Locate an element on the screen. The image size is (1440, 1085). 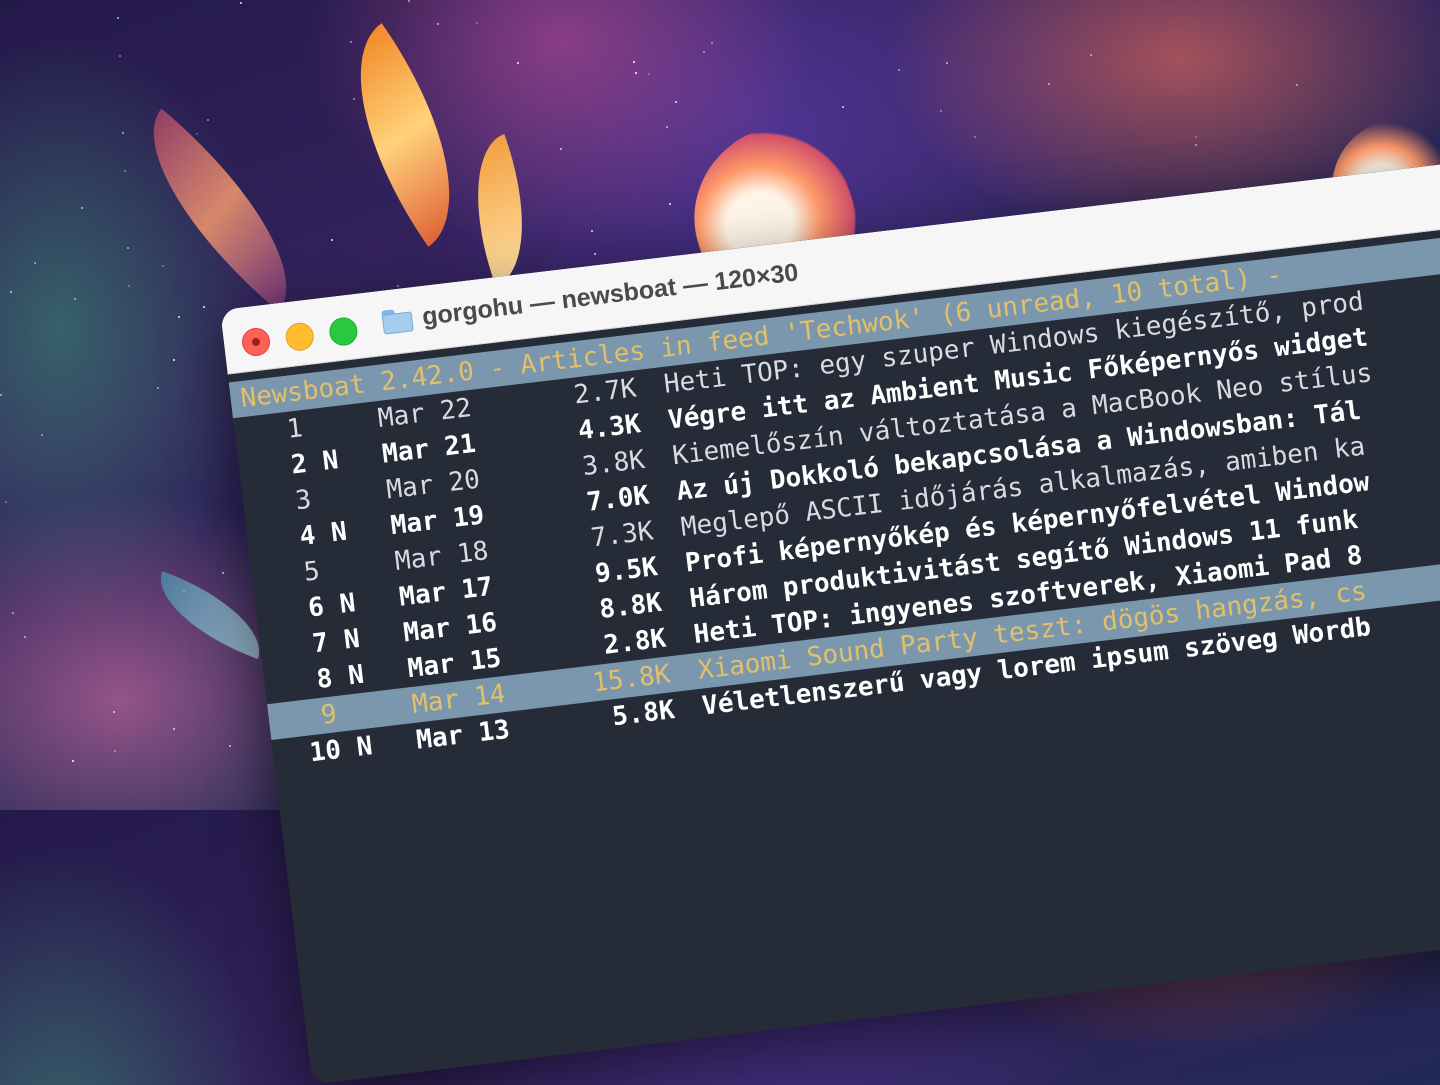
folder-icon is located at coordinates (397, 320).